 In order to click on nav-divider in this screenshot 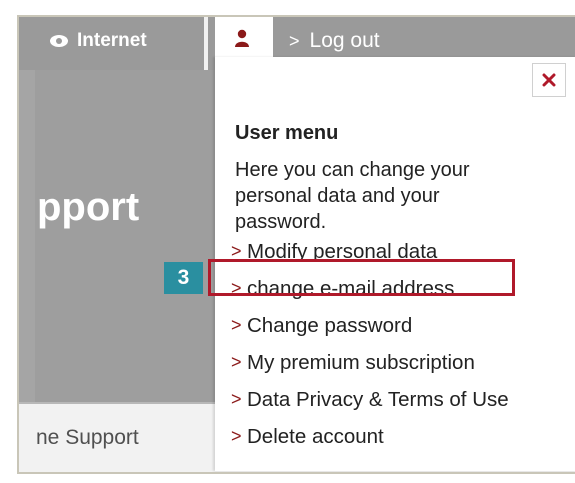, I will do `click(206, 43)`.